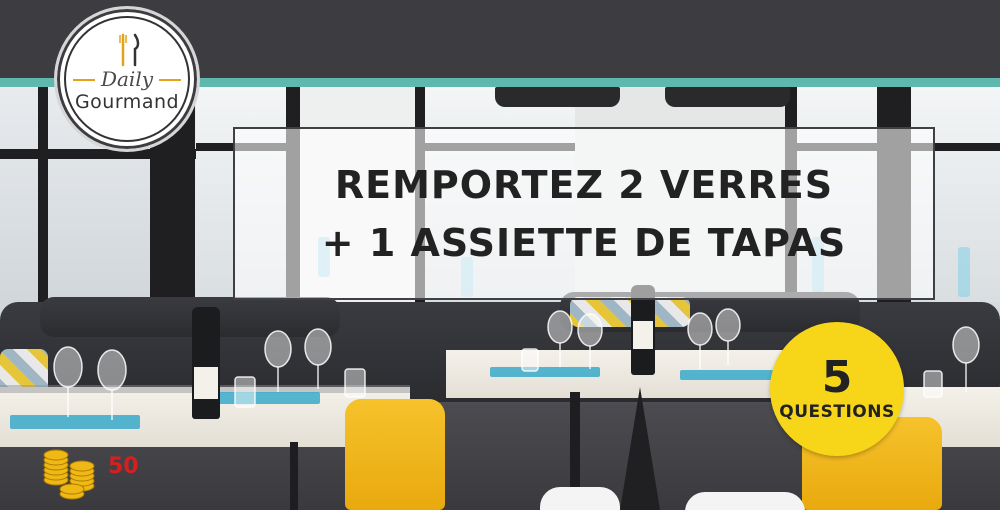 This screenshot has height=510, width=1000. Describe the element at coordinates (127, 102) in the screenshot. I see `logo-text-gourmand: Gourmand` at that location.